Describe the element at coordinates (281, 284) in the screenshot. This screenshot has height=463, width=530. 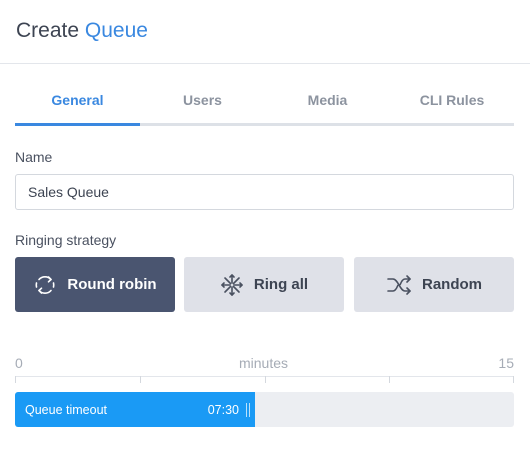
I see `ring-all-label: Ring all` at that location.